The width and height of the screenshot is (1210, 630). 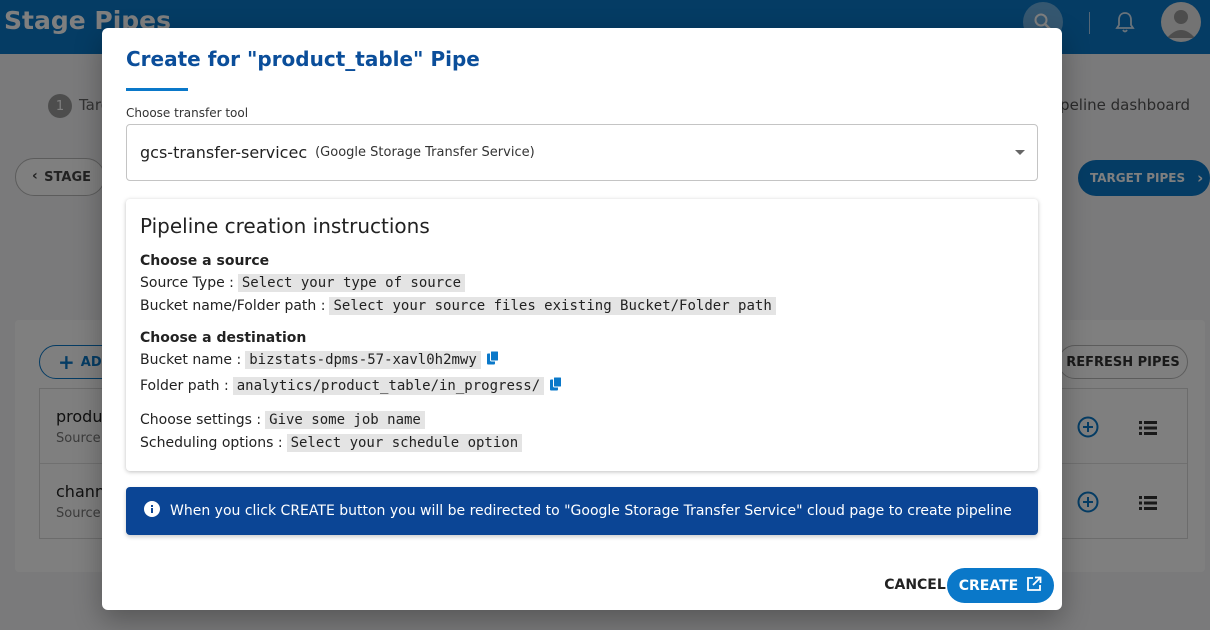 What do you see at coordinates (187, 283) in the screenshot?
I see `source-type-label: Source Type :` at bounding box center [187, 283].